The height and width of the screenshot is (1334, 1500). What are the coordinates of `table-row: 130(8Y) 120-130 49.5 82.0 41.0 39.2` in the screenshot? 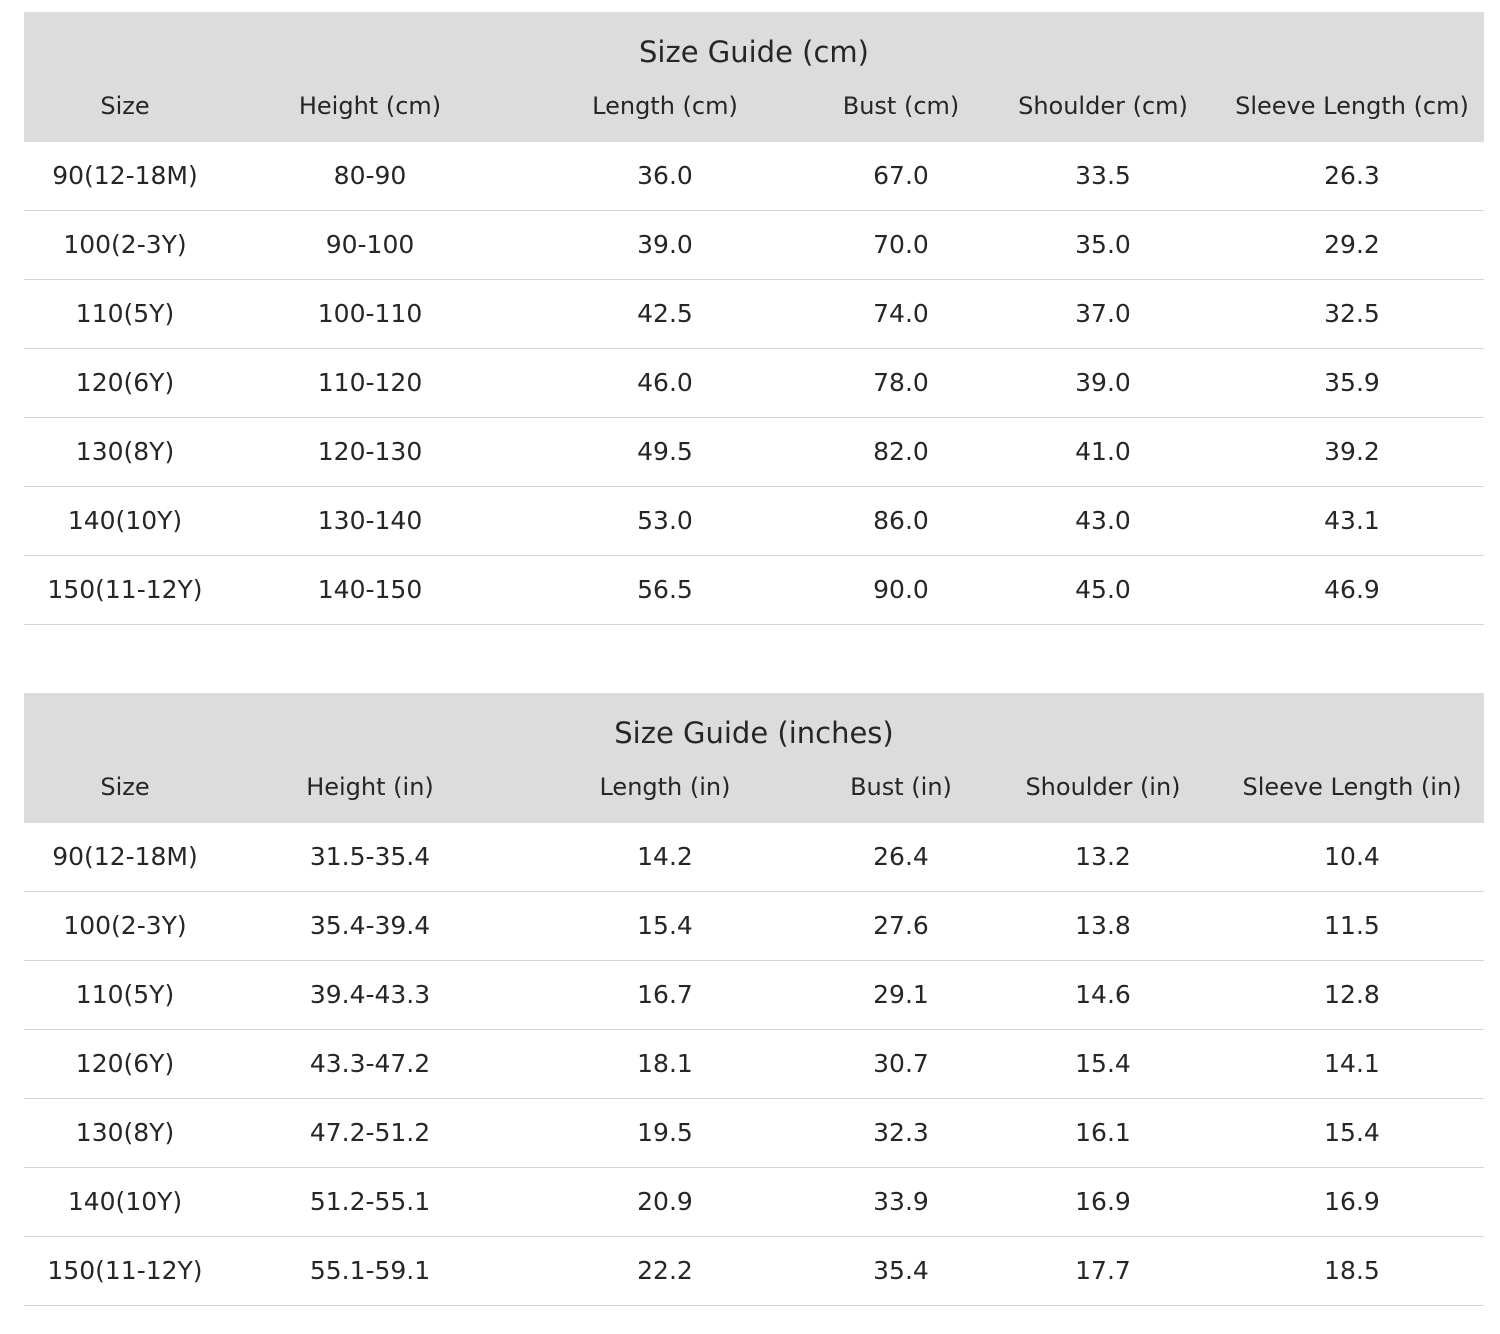 It's located at (754, 452).